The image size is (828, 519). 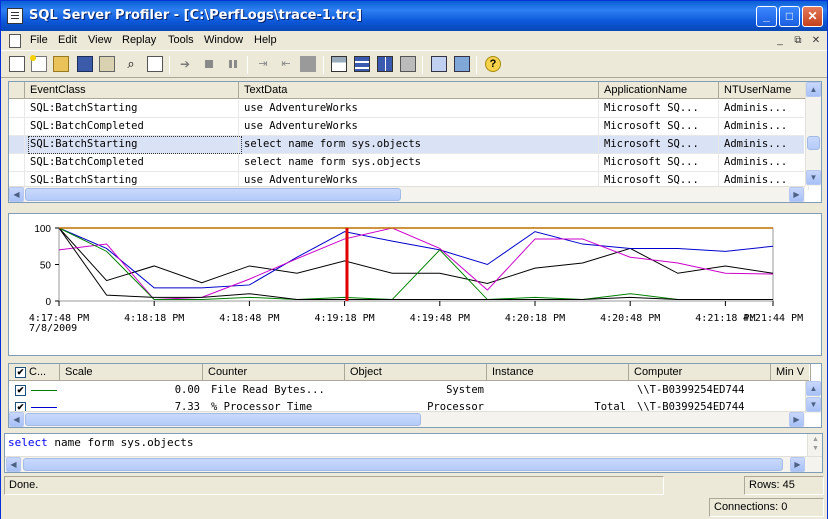 What do you see at coordinates (362, 64) in the screenshot?
I see `horizontal-icon` at bounding box center [362, 64].